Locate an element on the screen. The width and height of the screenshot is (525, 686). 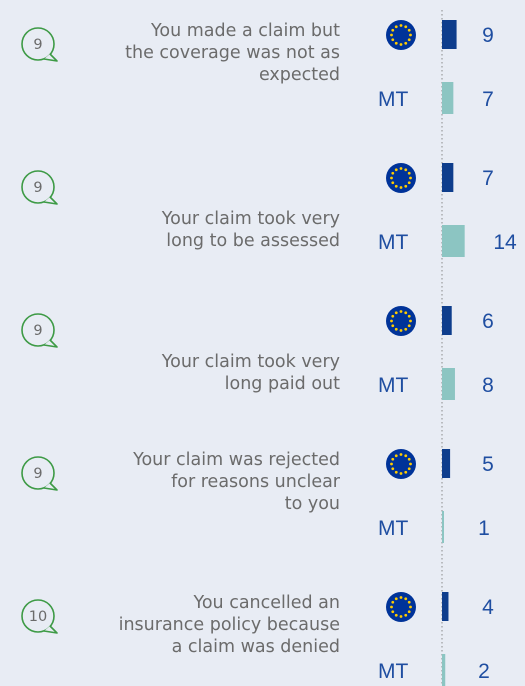
question-text-line: the coverage was not as is located at coordinates (232, 53).